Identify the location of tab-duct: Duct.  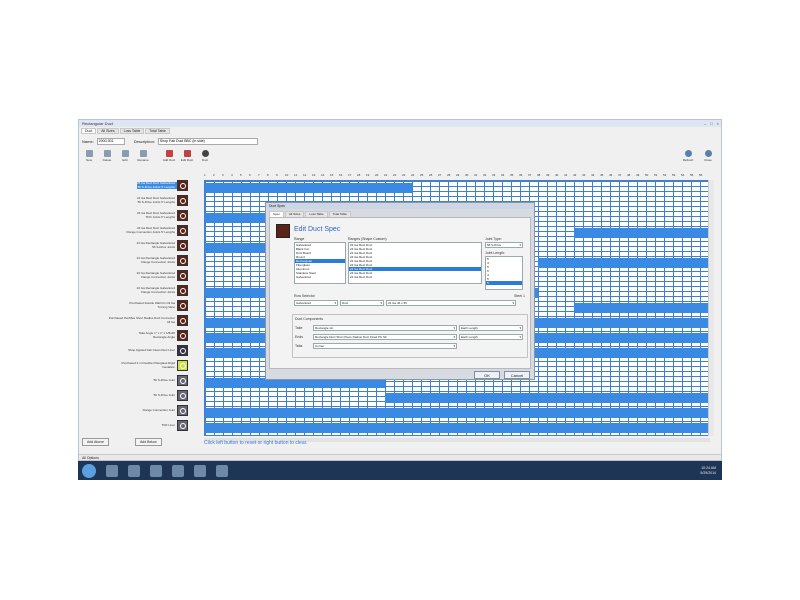
(89, 131).